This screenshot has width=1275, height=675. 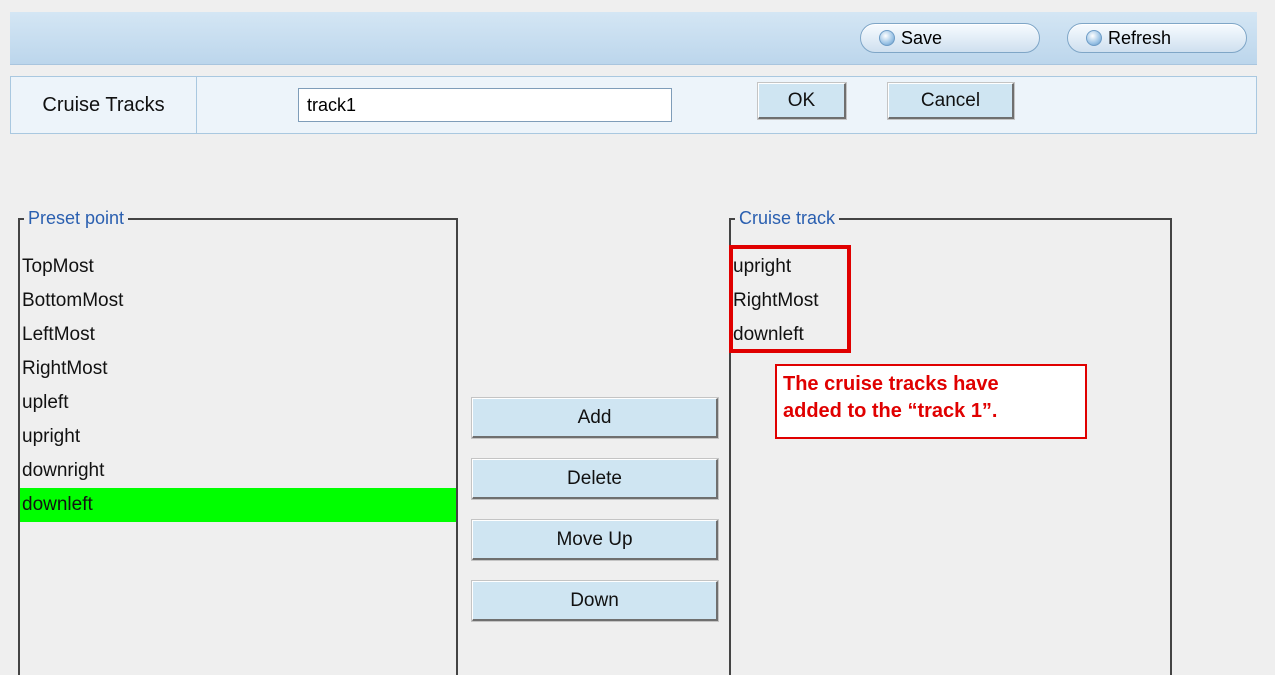 I want to click on save-circle-icon, so click(x=887, y=38).